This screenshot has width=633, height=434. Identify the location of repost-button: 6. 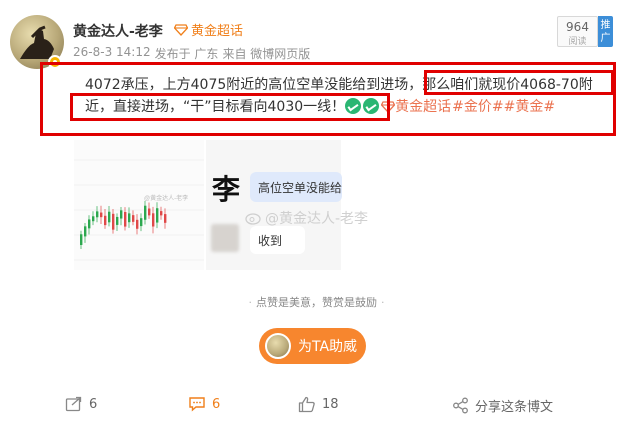
(81, 404).